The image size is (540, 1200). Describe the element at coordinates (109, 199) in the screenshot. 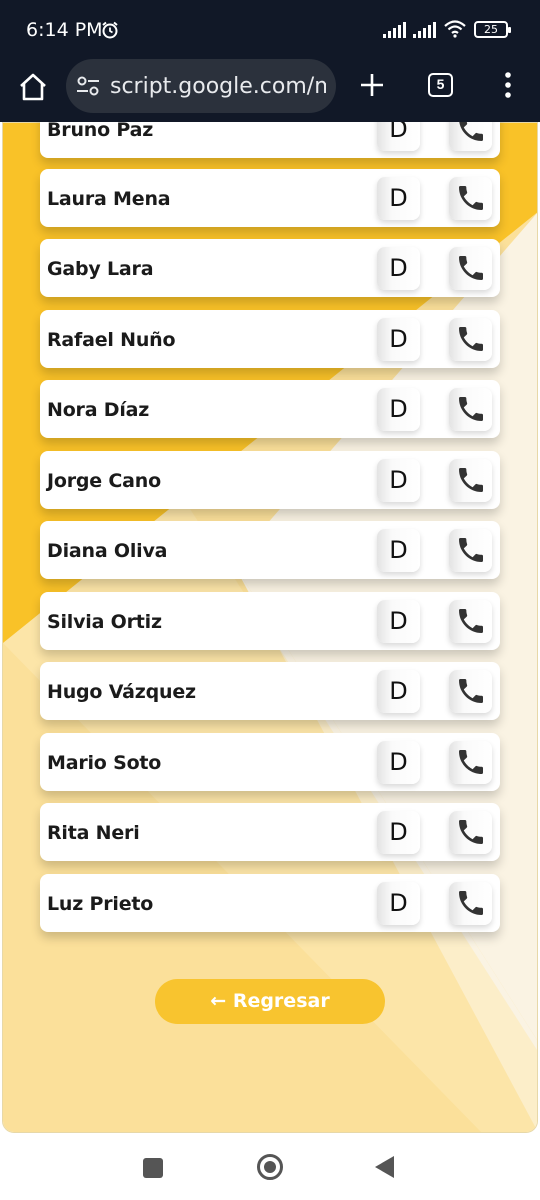

I see `contact-name: Laura Mena` at that location.